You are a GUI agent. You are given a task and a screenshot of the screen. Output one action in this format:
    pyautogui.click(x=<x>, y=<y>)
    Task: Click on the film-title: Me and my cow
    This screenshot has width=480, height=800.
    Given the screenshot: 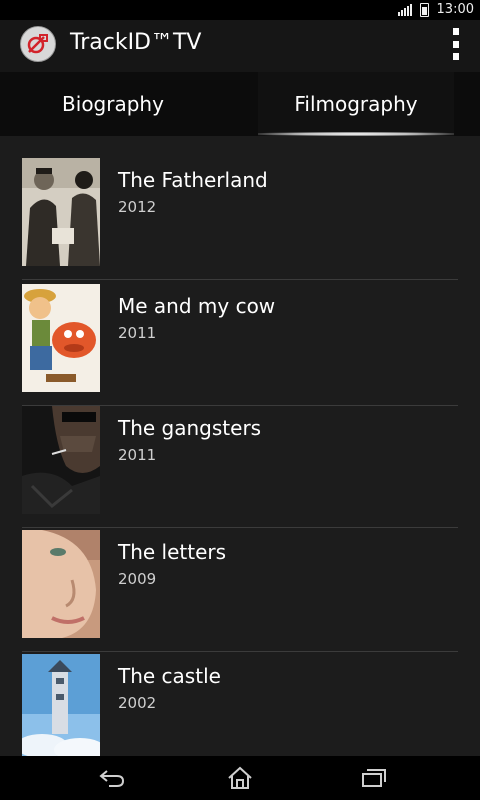 What is the action you would take?
    pyautogui.click(x=197, y=306)
    